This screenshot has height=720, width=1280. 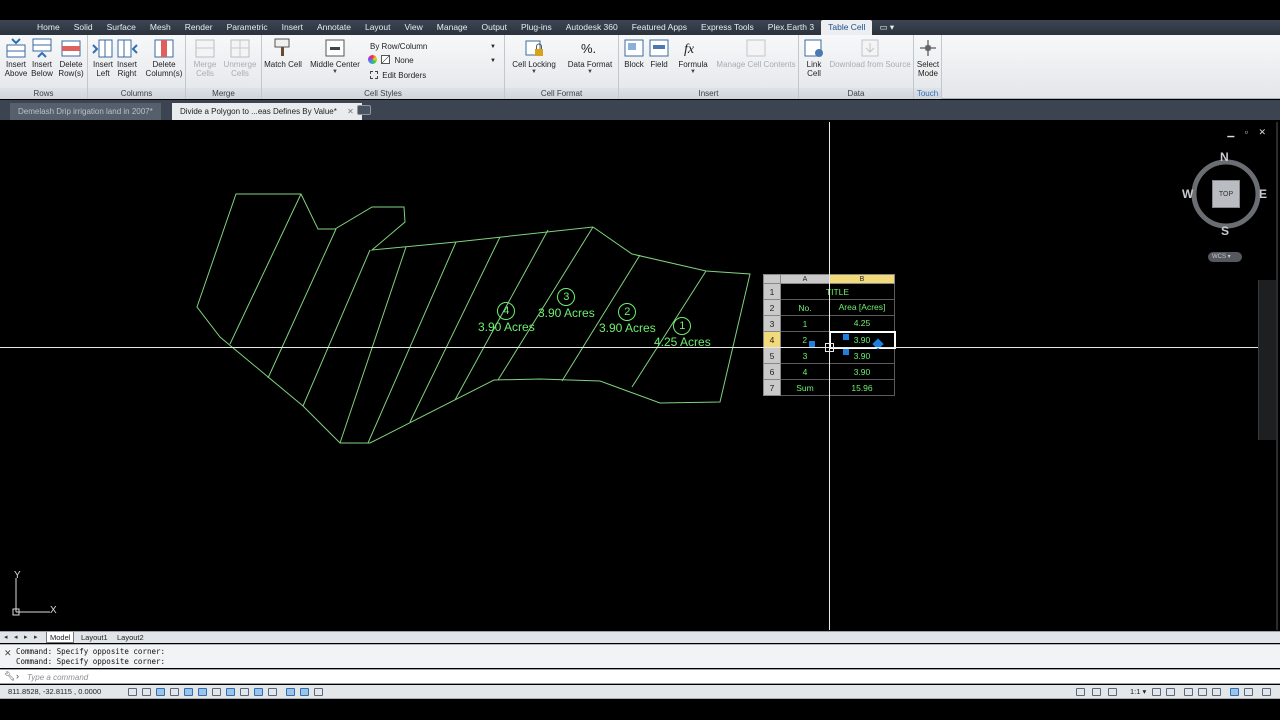 What do you see at coordinates (350, 111) in the screenshot?
I see `close-tab-icon: ✕` at bounding box center [350, 111].